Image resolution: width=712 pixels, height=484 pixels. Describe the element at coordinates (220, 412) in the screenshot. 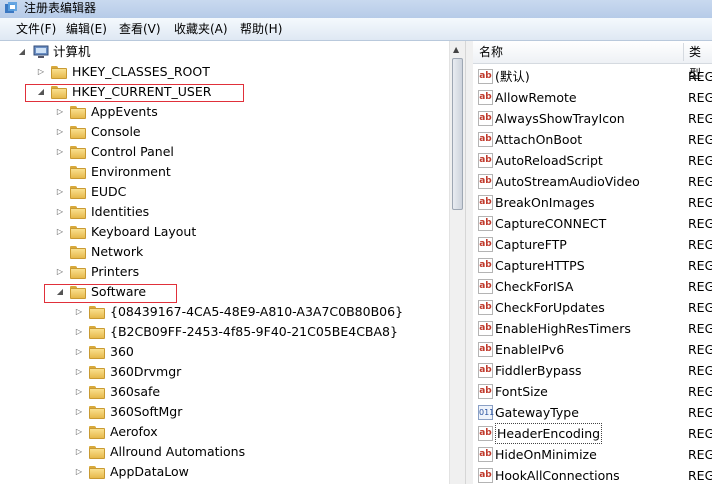

I see `tree-node-360softmgr: ▷ 360SoftMgr` at that location.